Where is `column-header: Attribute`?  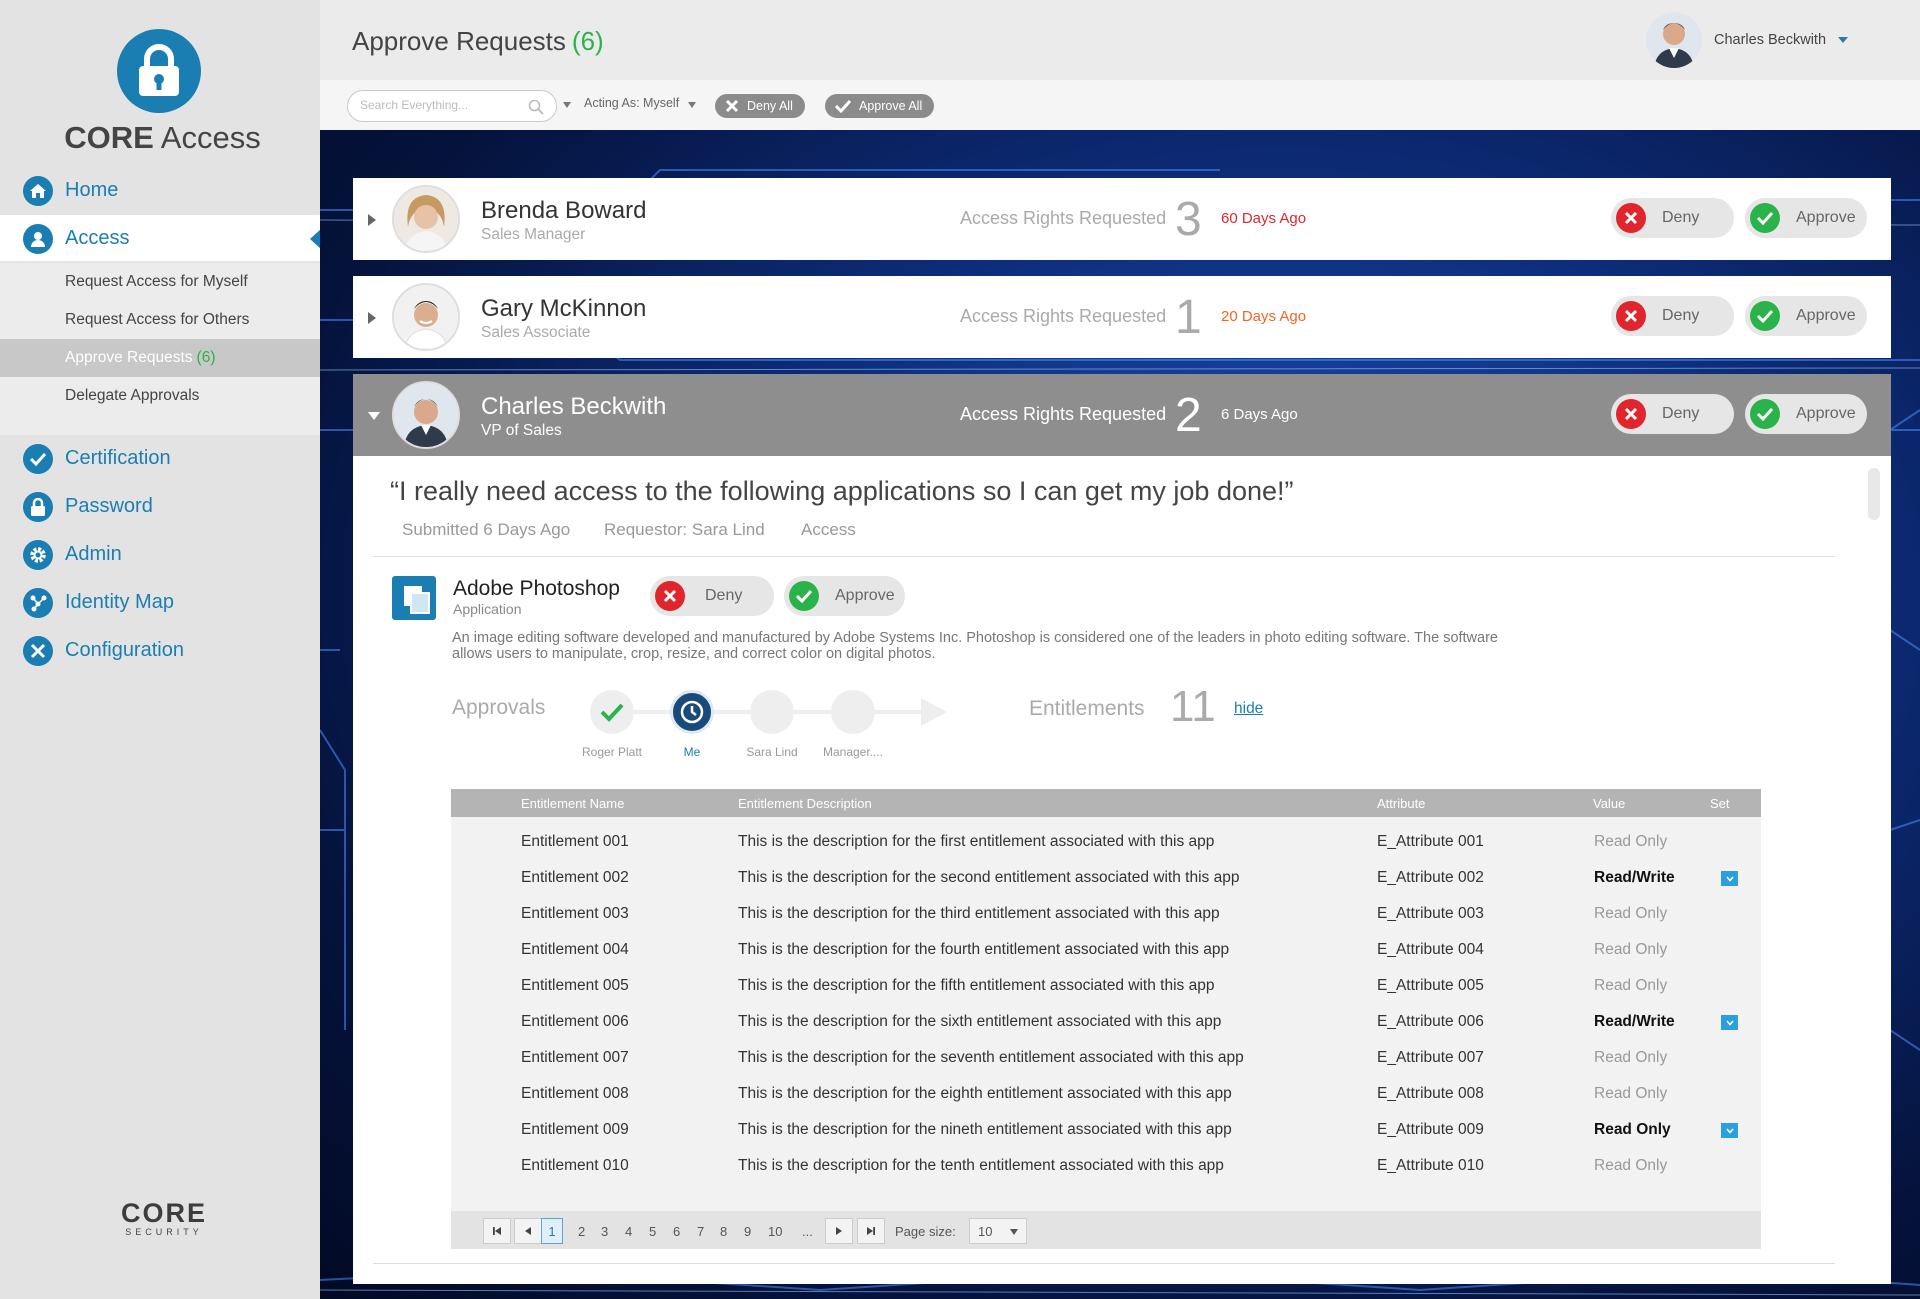 column-header: Attribute is located at coordinates (1401, 803).